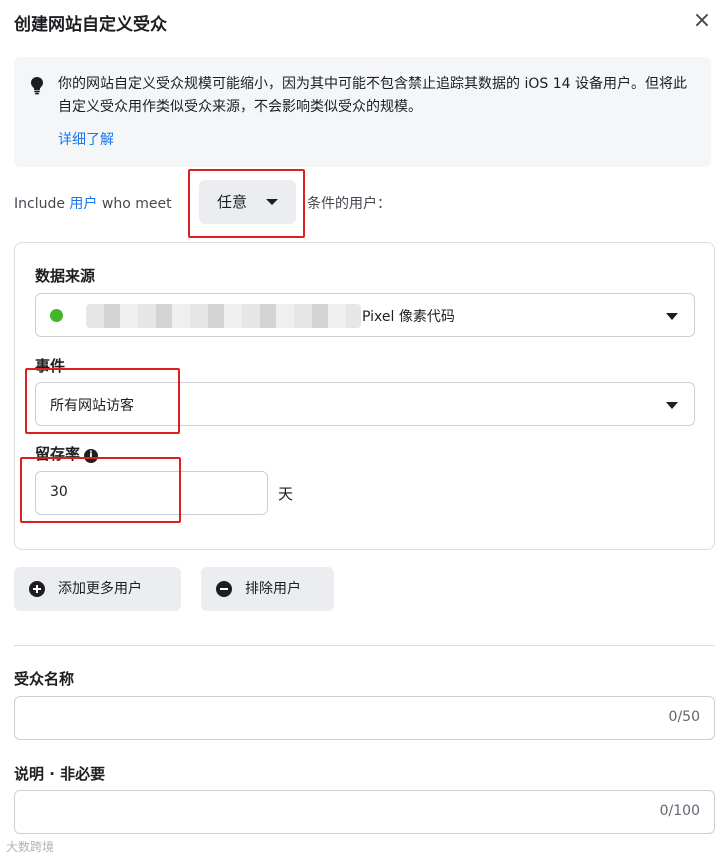 The height and width of the screenshot is (863, 725). What do you see at coordinates (702, 21) in the screenshot?
I see `close-icon: ×` at bounding box center [702, 21].